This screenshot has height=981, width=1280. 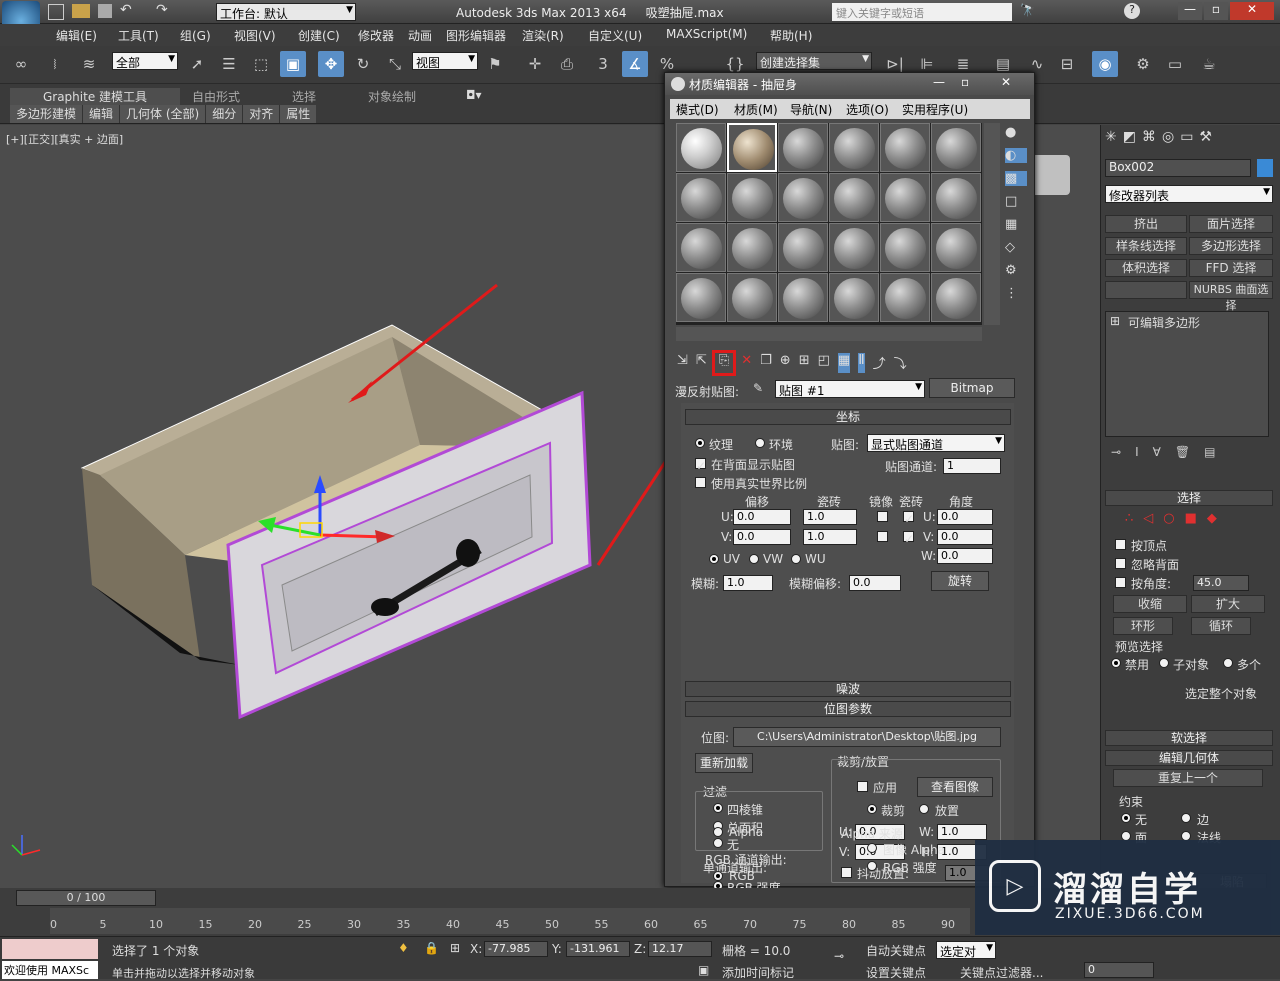 What do you see at coordinates (262, 114) in the screenshot?
I see `subtab-align: 对齐` at bounding box center [262, 114].